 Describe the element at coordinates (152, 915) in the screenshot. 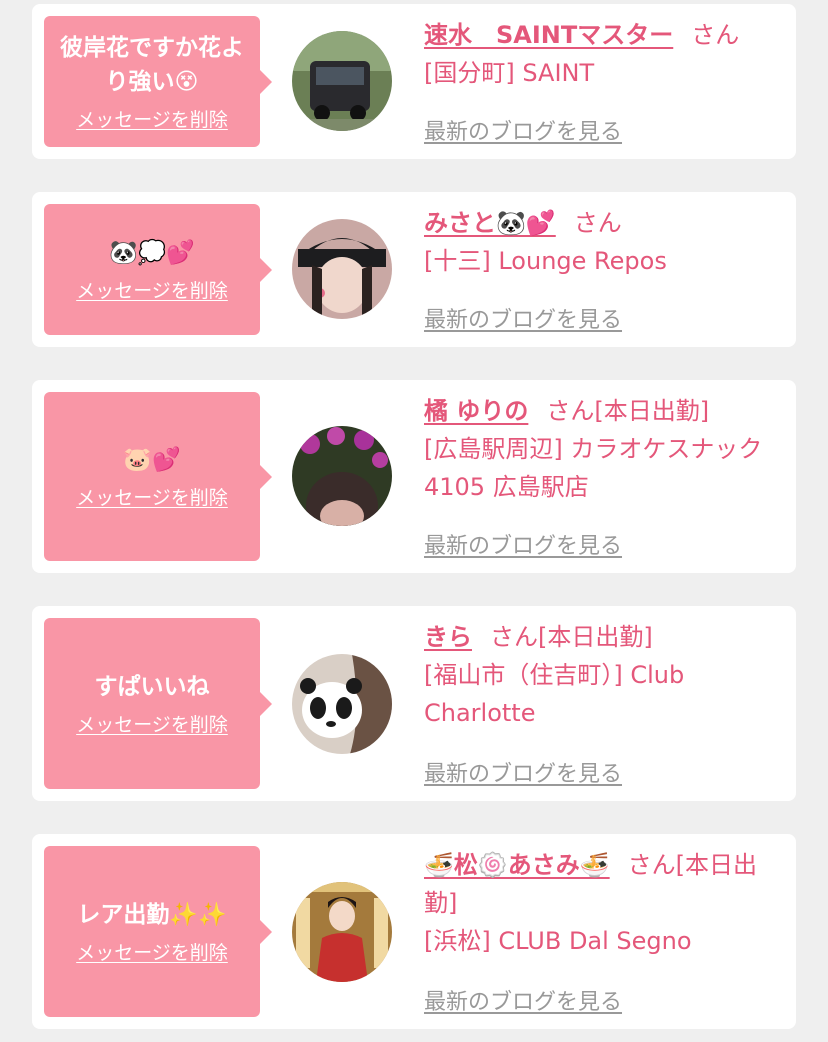

I see `message-text: レア出勤✨✨` at that location.